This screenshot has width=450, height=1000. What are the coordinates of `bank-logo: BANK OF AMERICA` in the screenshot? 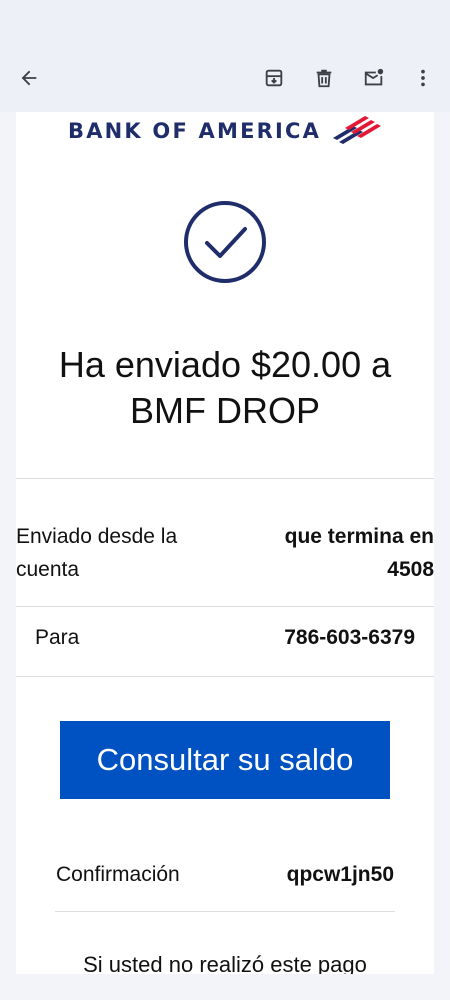 It's located at (227, 131).